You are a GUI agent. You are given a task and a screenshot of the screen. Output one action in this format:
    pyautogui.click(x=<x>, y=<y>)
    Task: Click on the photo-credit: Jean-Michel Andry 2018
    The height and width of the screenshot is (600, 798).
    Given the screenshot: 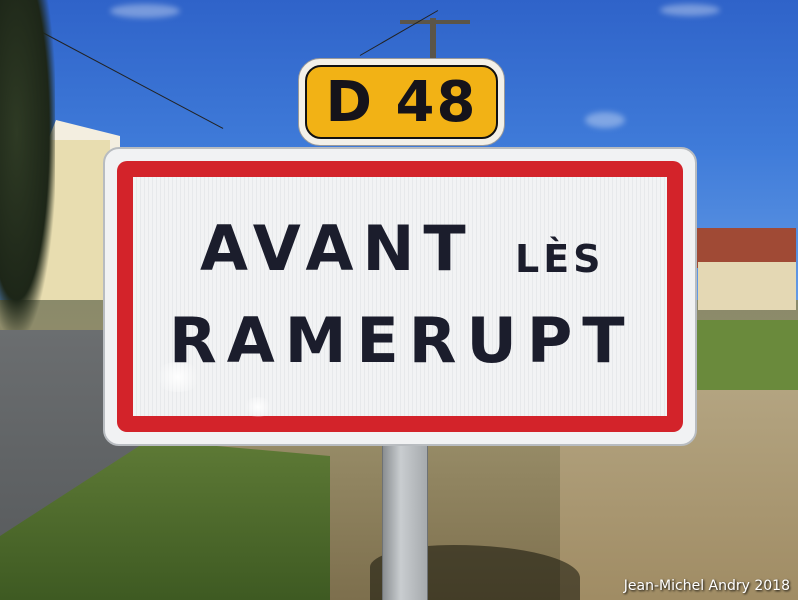 What is the action you would take?
    pyautogui.click(x=706, y=586)
    